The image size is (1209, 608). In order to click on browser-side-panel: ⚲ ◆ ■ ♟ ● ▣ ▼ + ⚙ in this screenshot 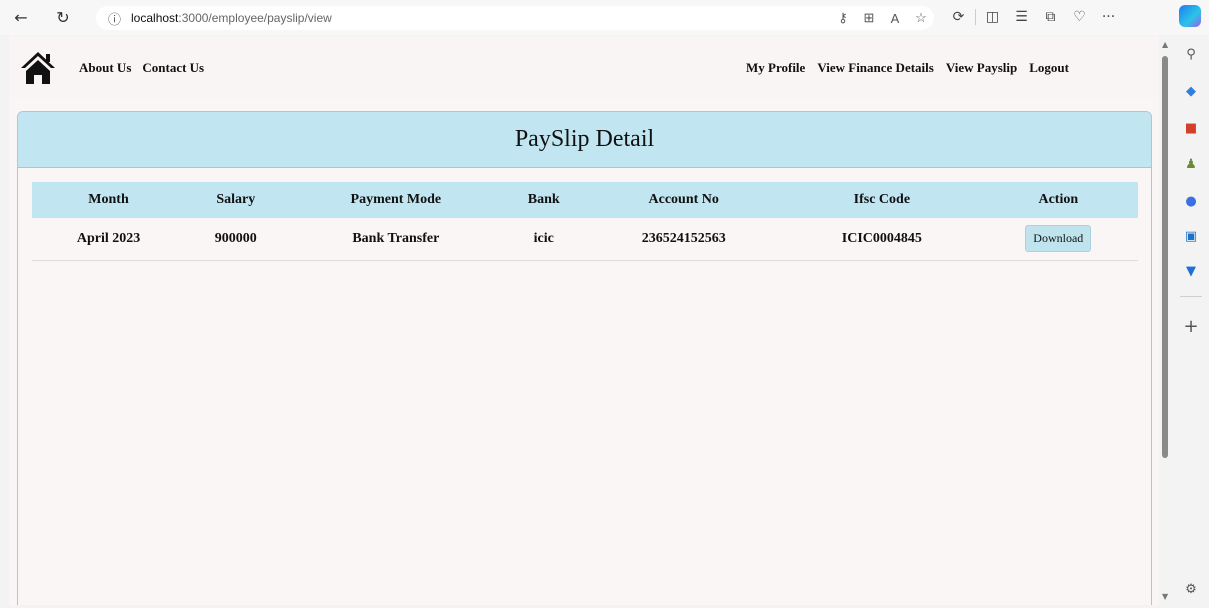, I will do `click(1190, 322)`.